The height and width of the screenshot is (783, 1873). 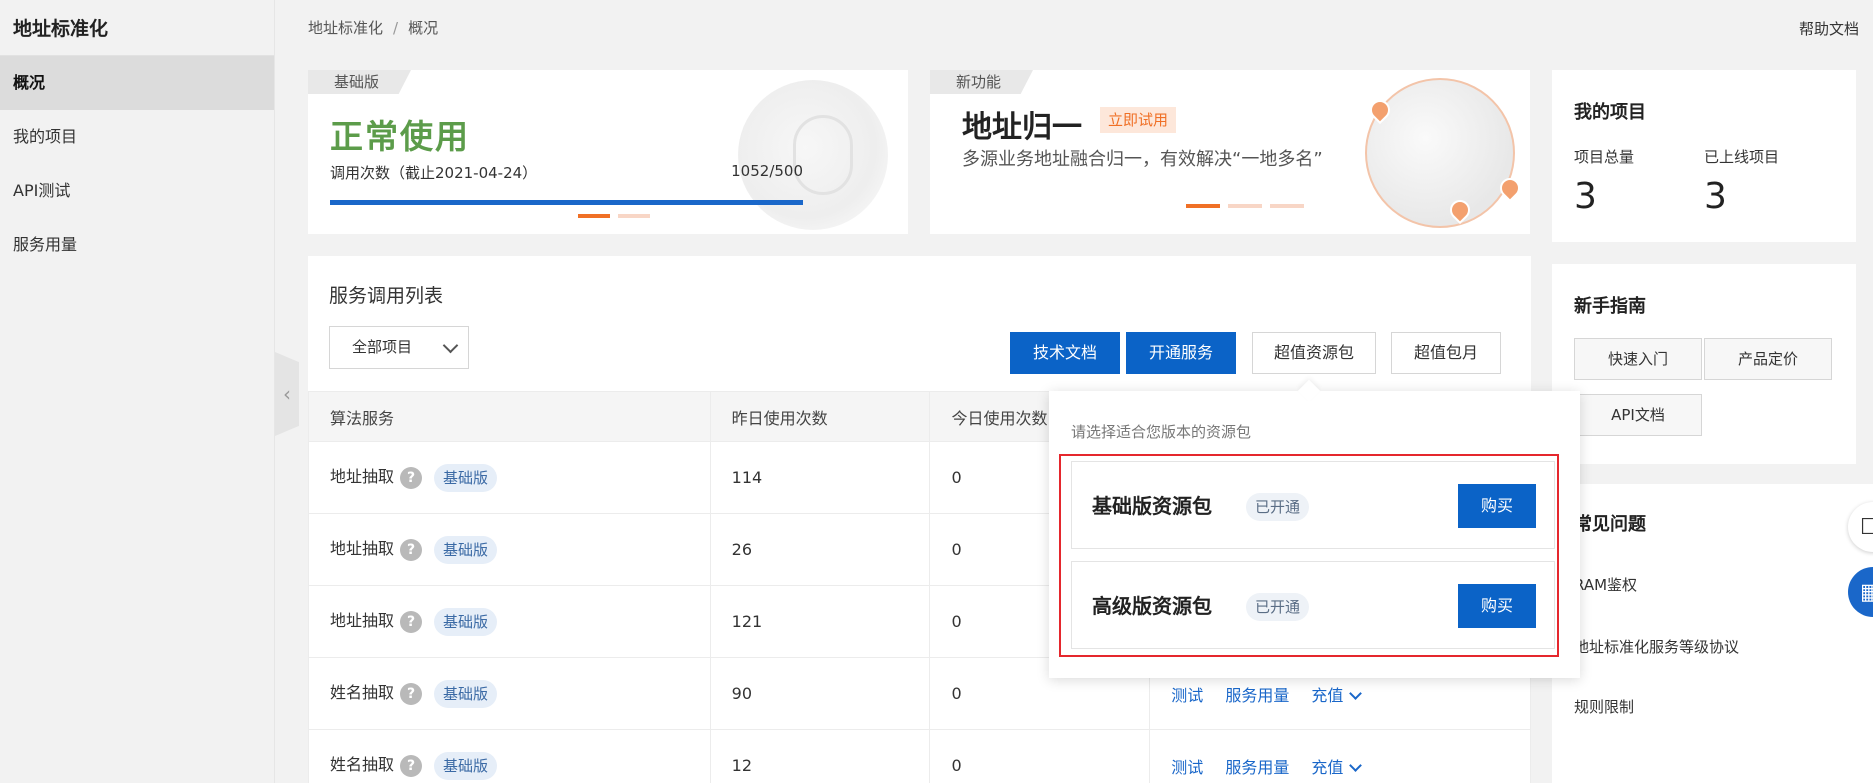 I want to click on sidebar-item-service-usage: 服务用量, so click(x=137, y=245).